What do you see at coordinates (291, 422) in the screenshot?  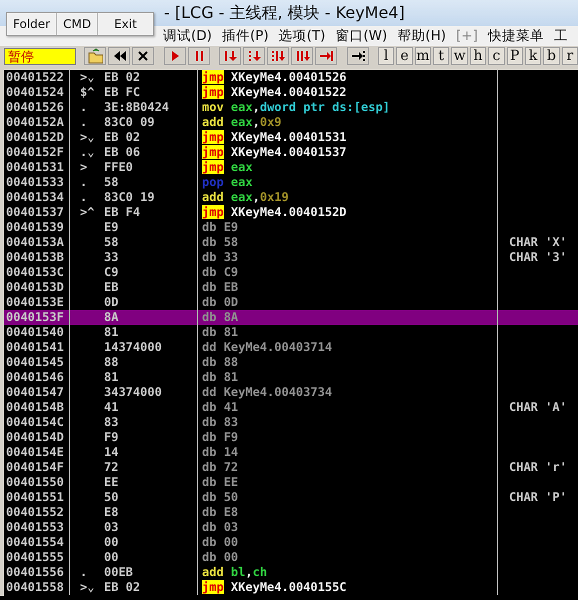 I see `code-row: 0040154C 83 db 83` at bounding box center [291, 422].